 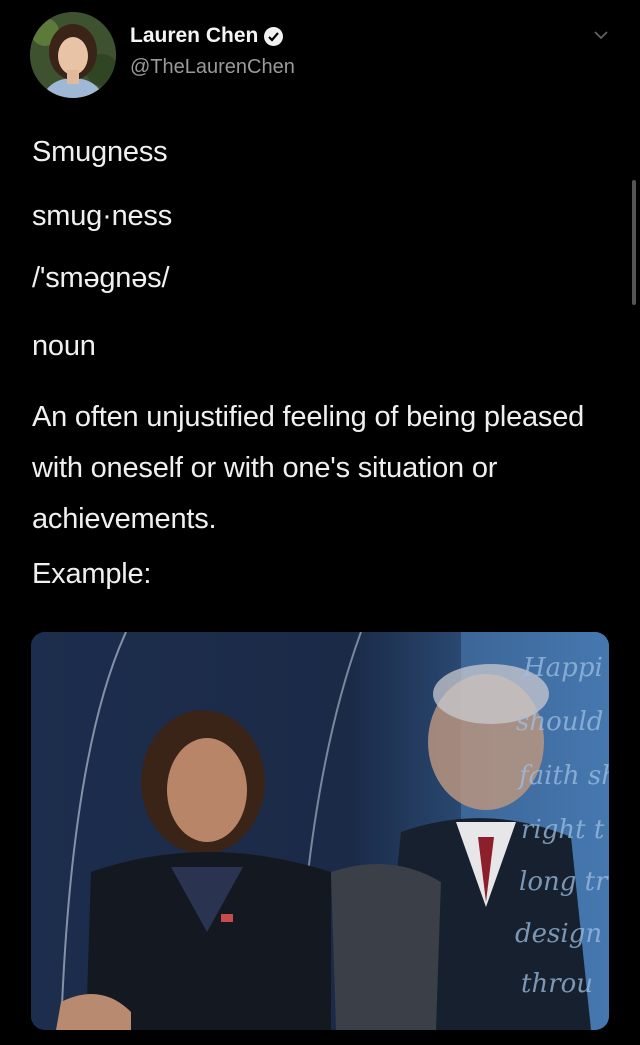 I want to click on author-handle: @TheLaurenChen, so click(x=212, y=67).